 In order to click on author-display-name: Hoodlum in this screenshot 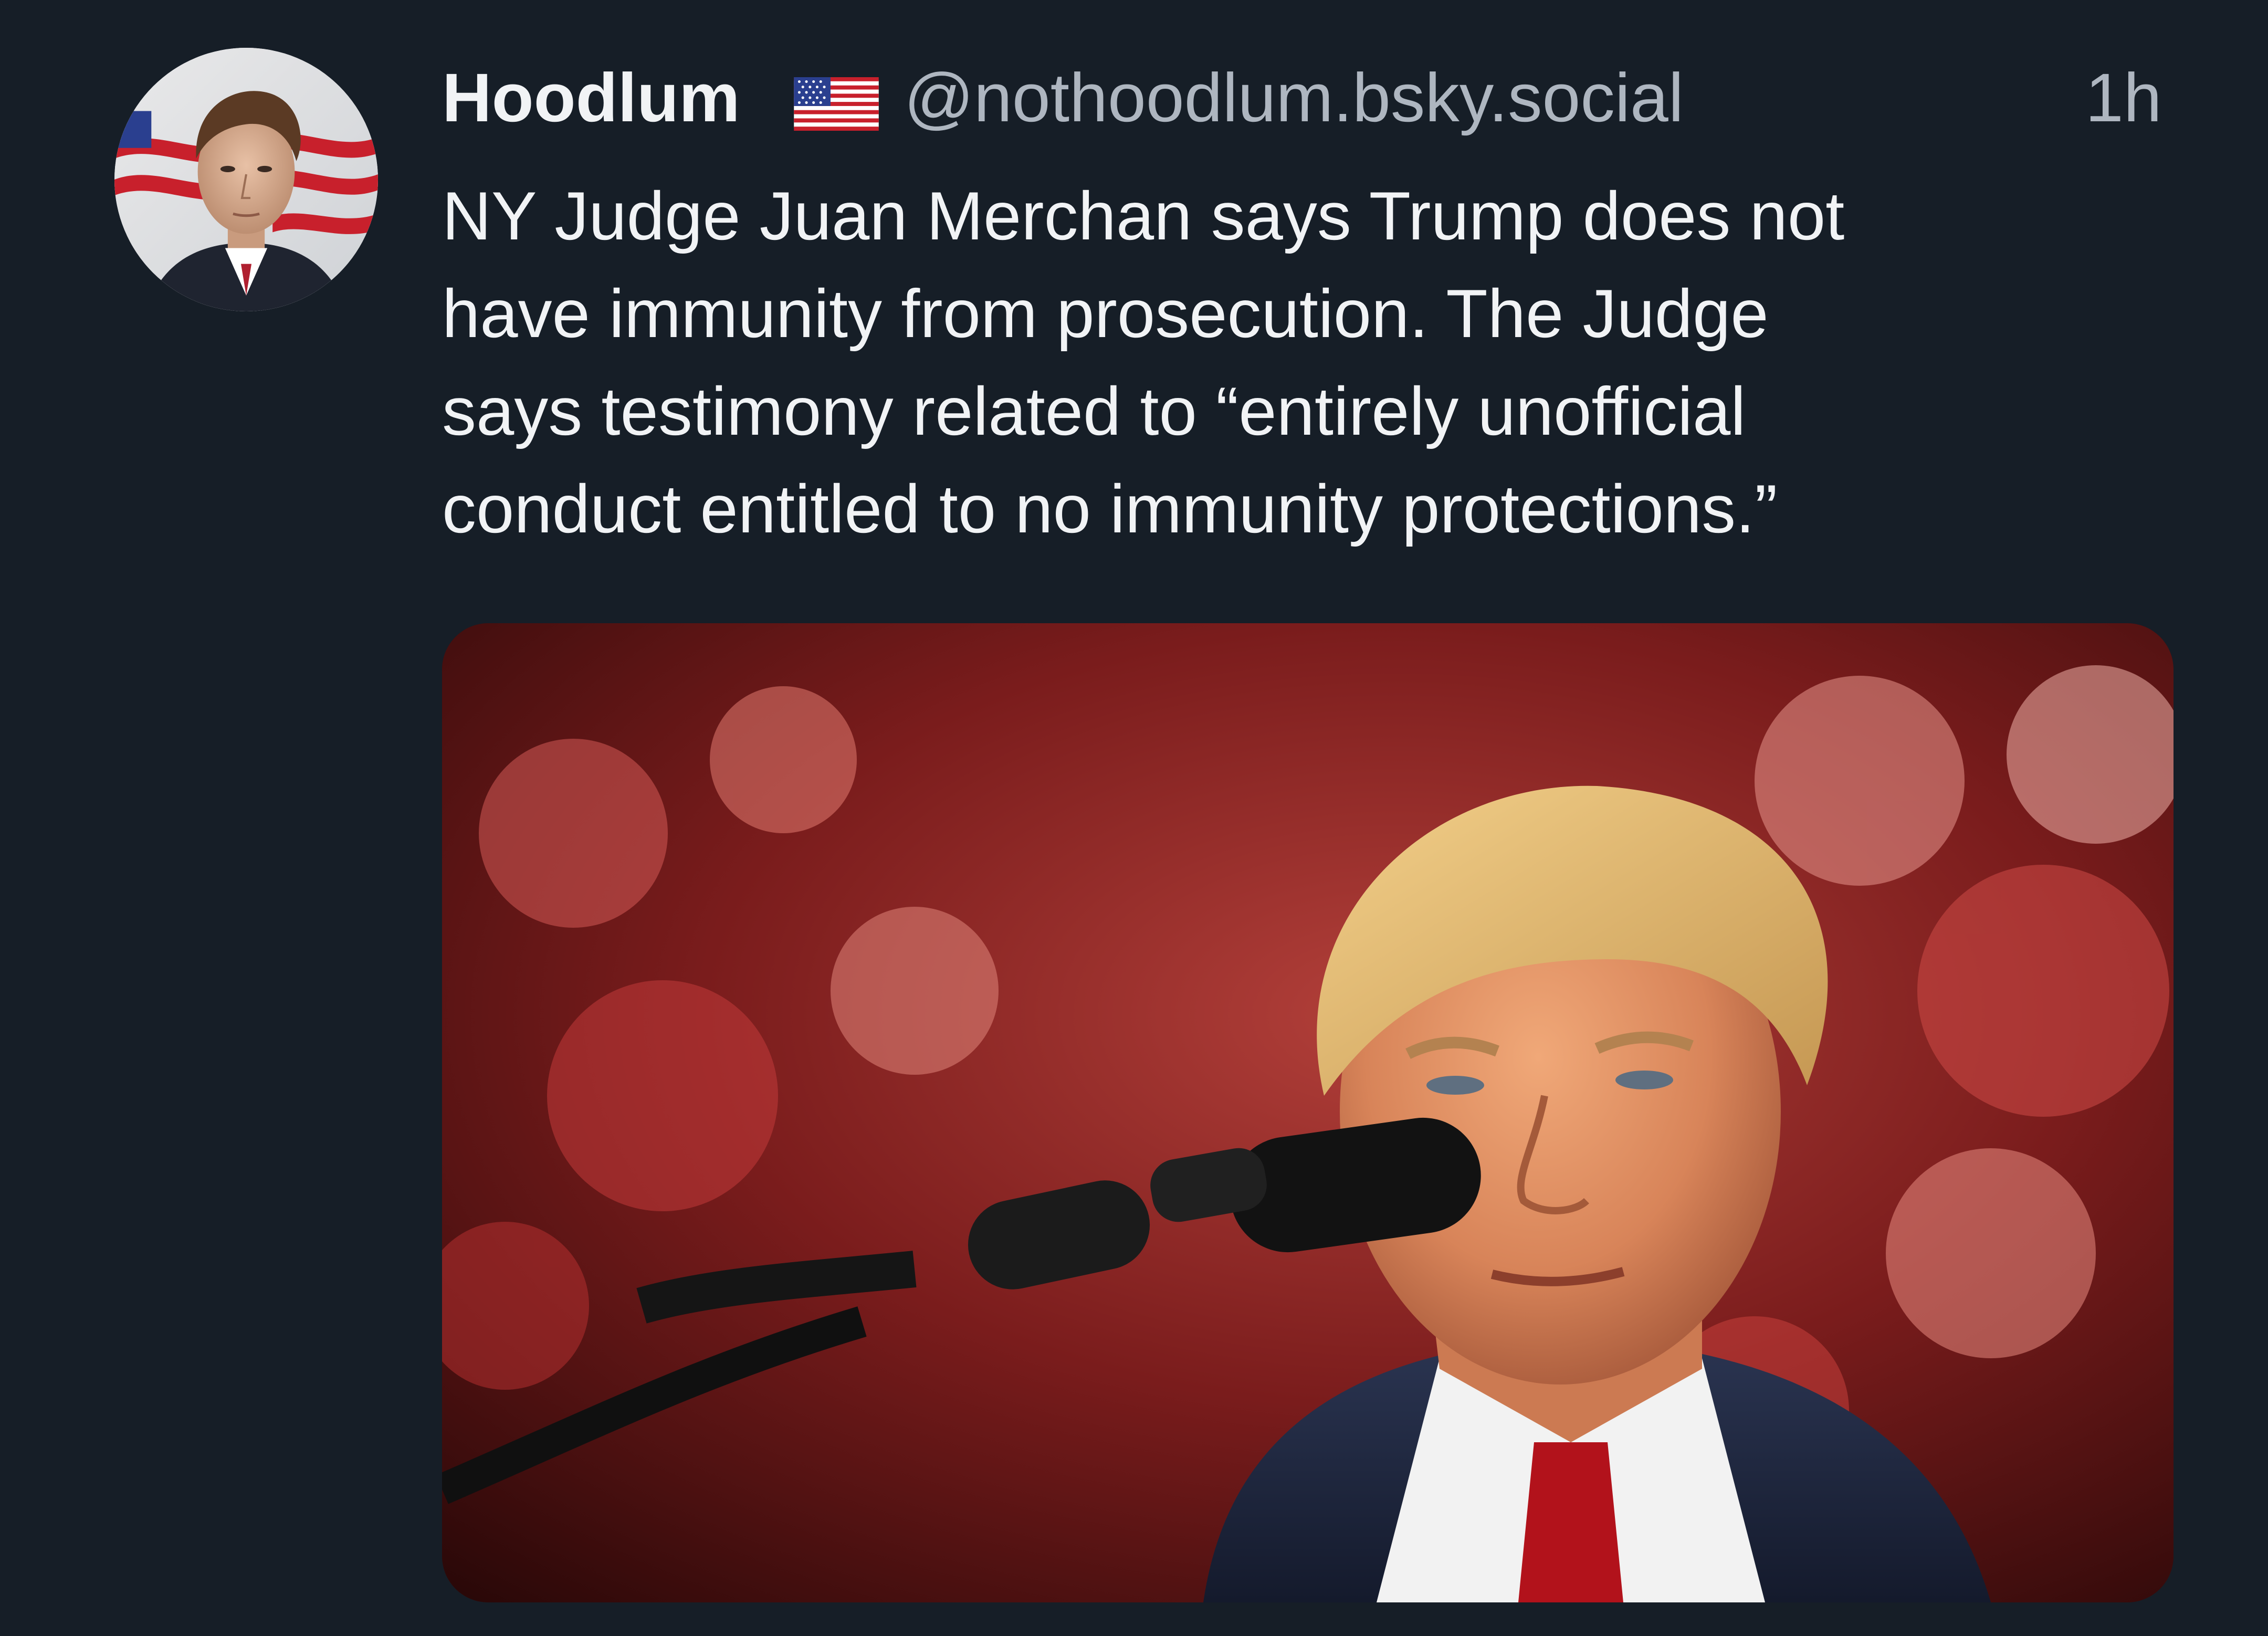, I will do `click(591, 97)`.